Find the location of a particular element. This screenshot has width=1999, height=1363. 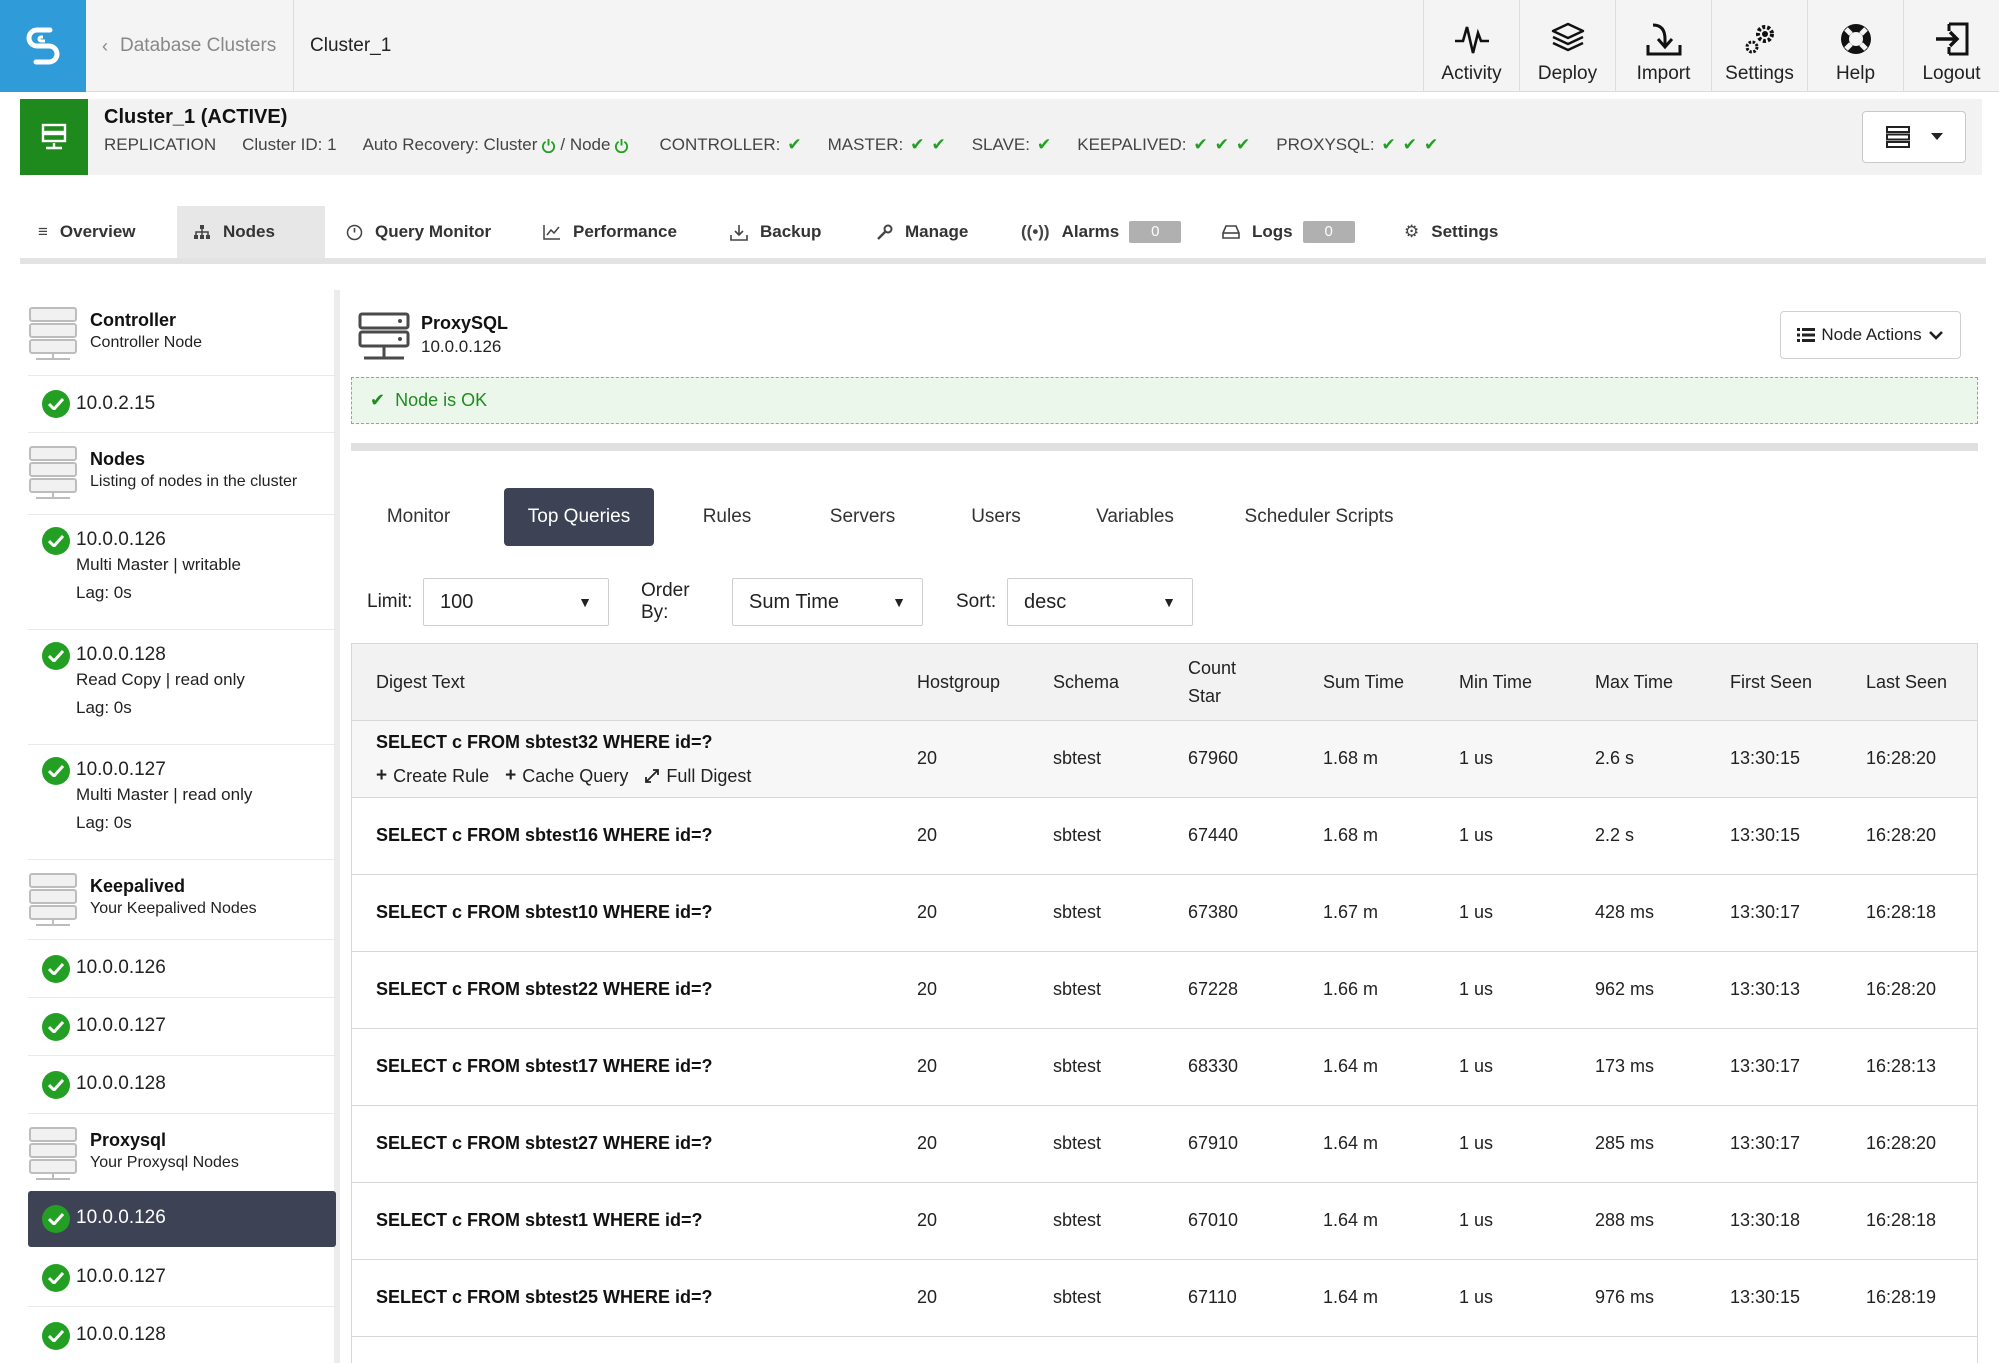

sum-time: 1.64 m is located at coordinates (1351, 1066).